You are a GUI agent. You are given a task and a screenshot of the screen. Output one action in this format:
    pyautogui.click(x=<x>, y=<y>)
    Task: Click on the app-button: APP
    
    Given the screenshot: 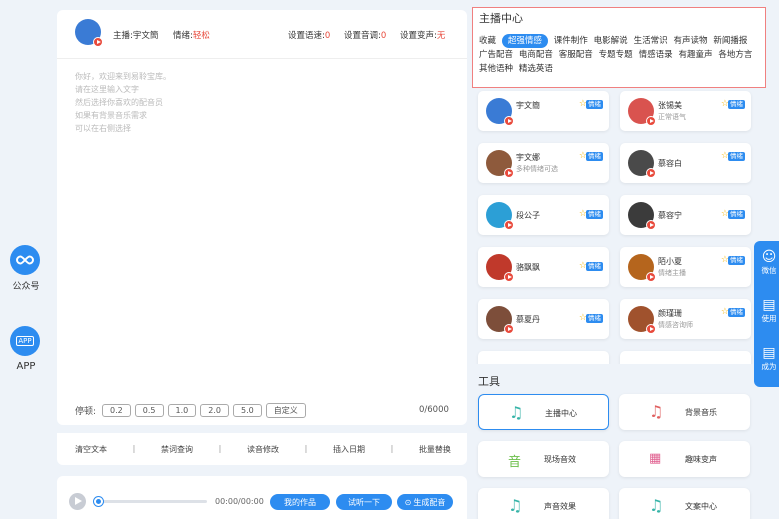 What is the action you would take?
    pyautogui.click(x=25, y=341)
    